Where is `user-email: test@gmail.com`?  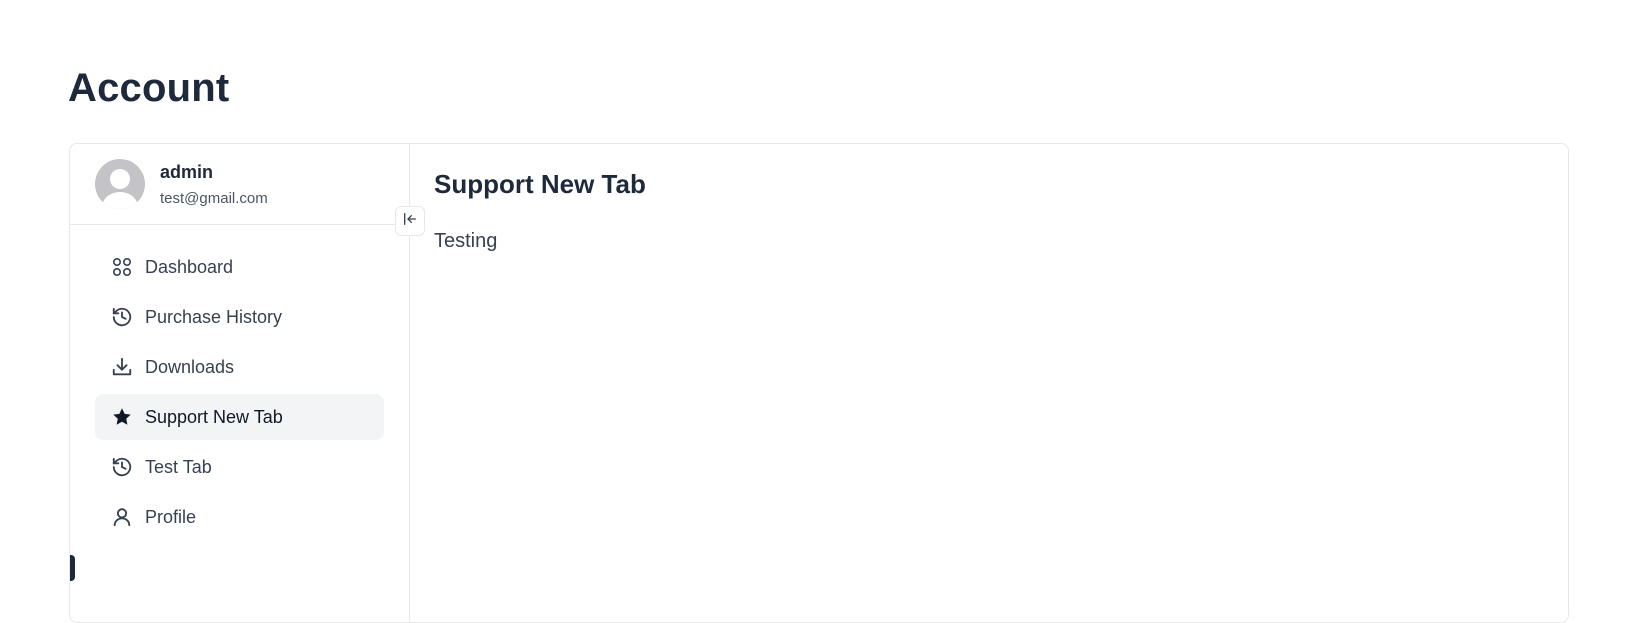
user-email: test@gmail.com is located at coordinates (214, 198).